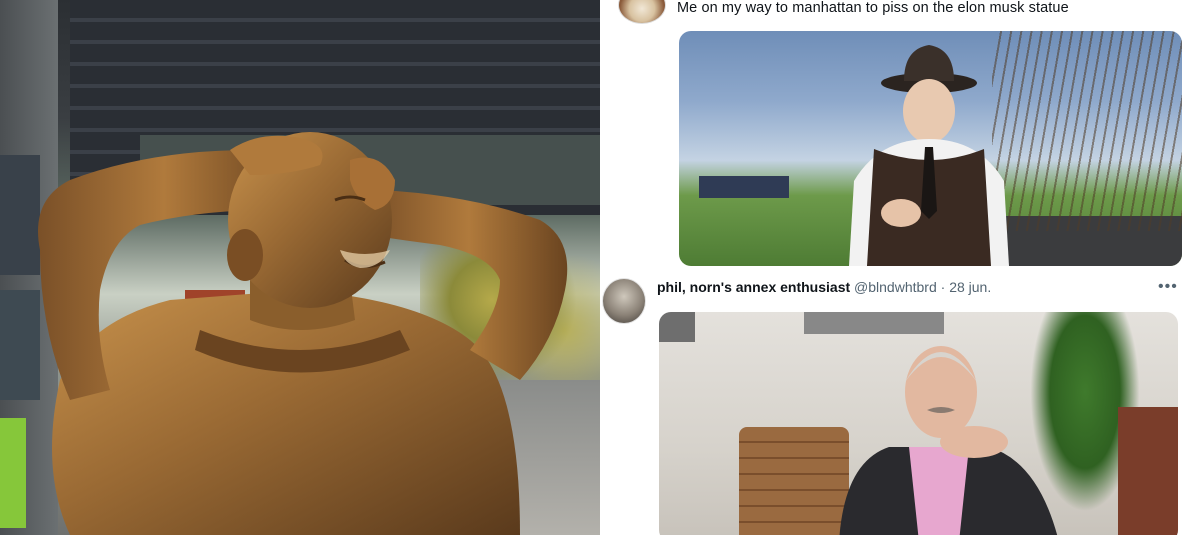 This screenshot has width=1200, height=535. What do you see at coordinates (929, 155) in the screenshot?
I see `man-in-hat-figure` at bounding box center [929, 155].